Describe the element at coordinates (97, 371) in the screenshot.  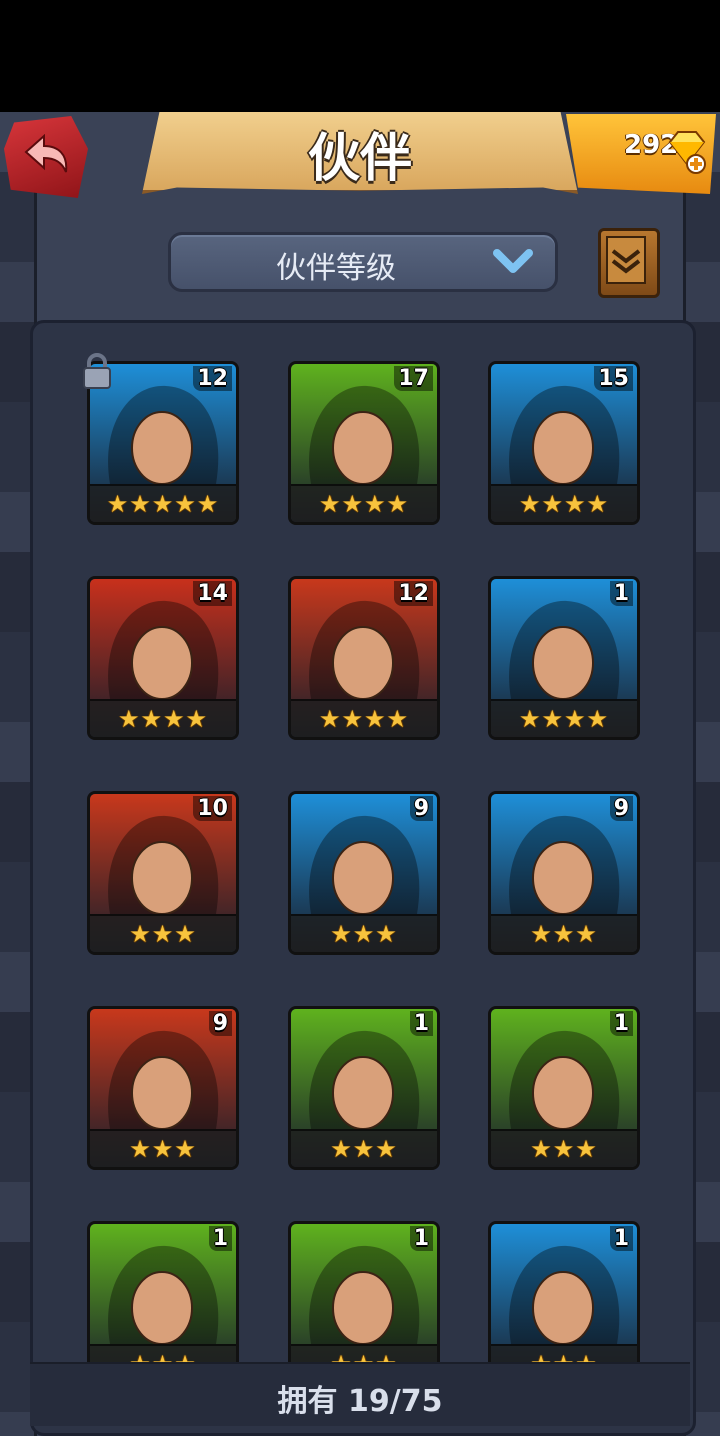
I see `lock-icon` at that location.